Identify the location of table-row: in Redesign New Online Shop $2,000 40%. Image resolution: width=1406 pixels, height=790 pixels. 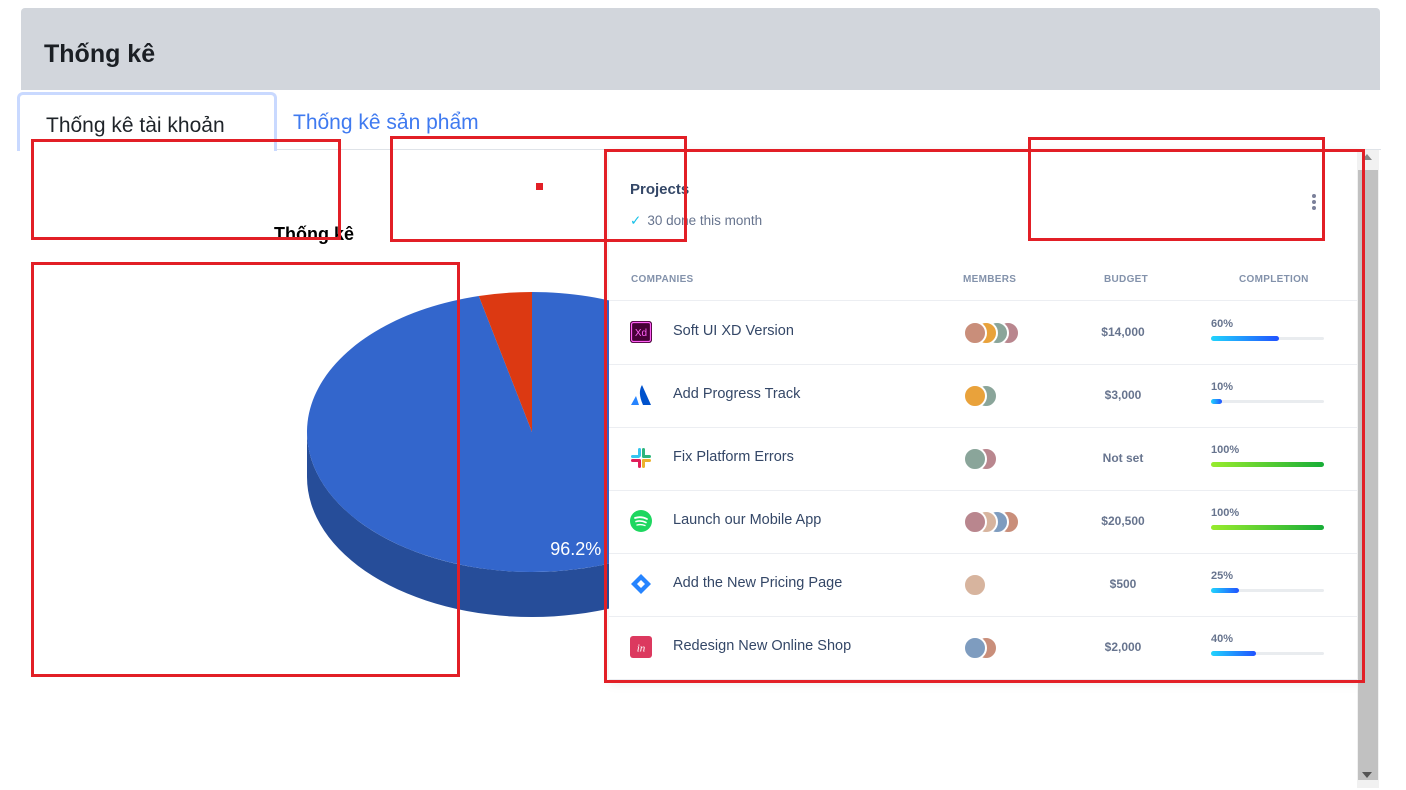
(986, 648).